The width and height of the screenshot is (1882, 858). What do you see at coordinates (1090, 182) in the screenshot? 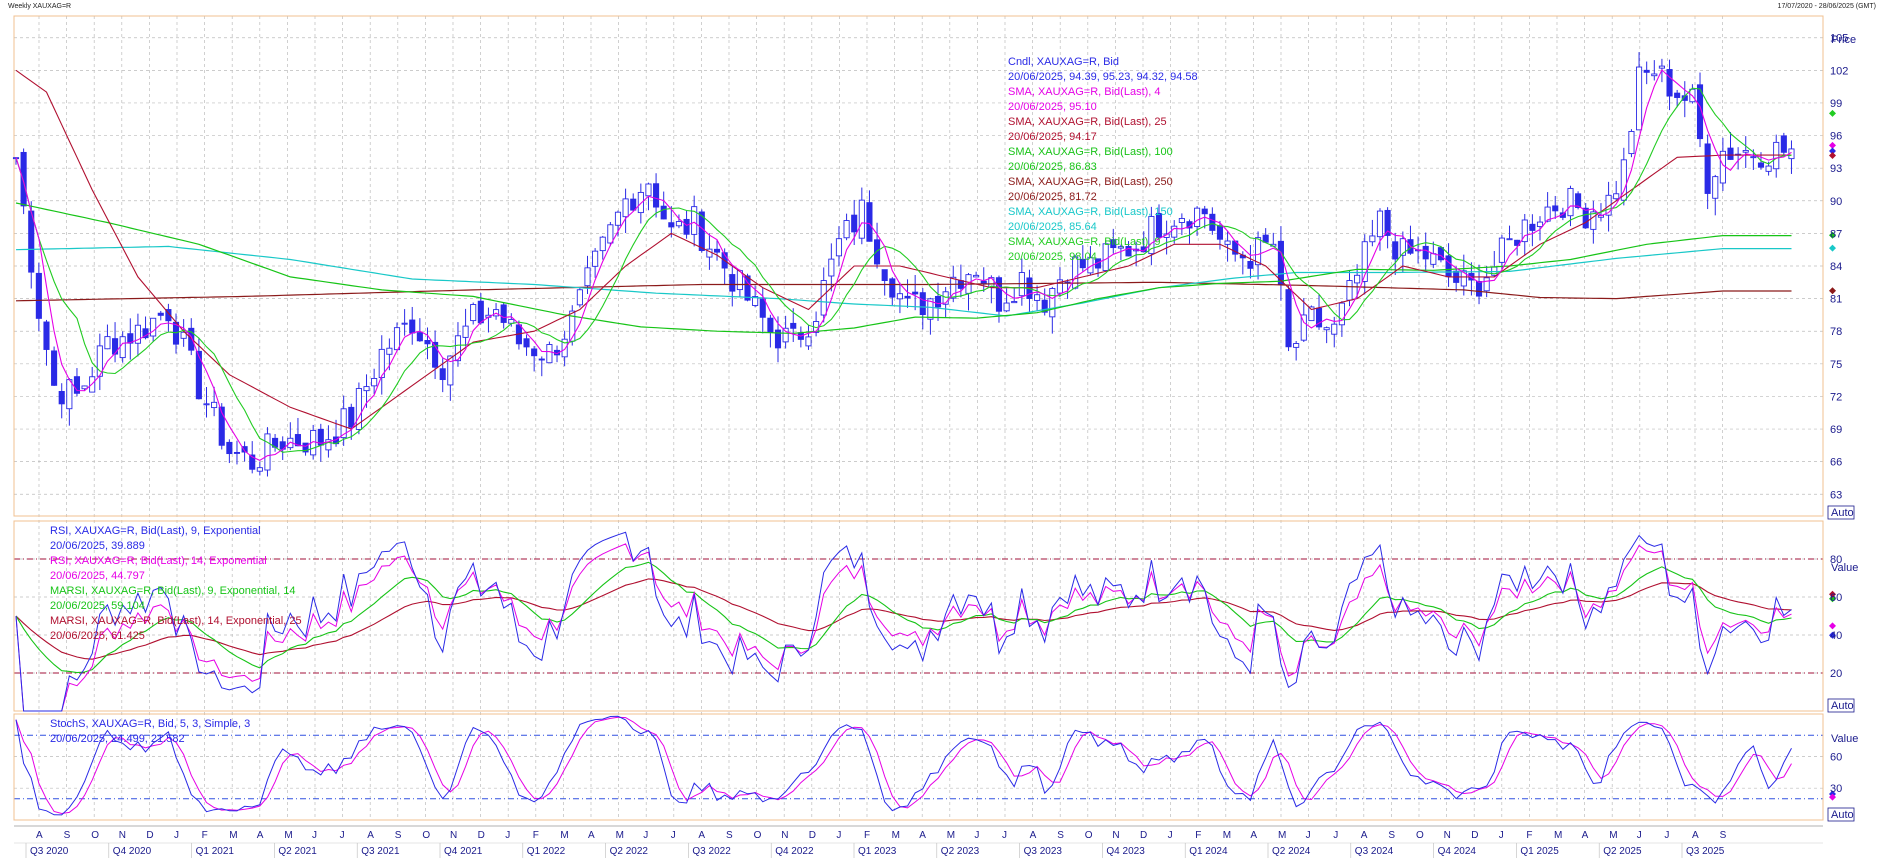
I see `legend-sma250-title: SMA, XAUXAG=R, Bid(Last), 250` at bounding box center [1090, 182].